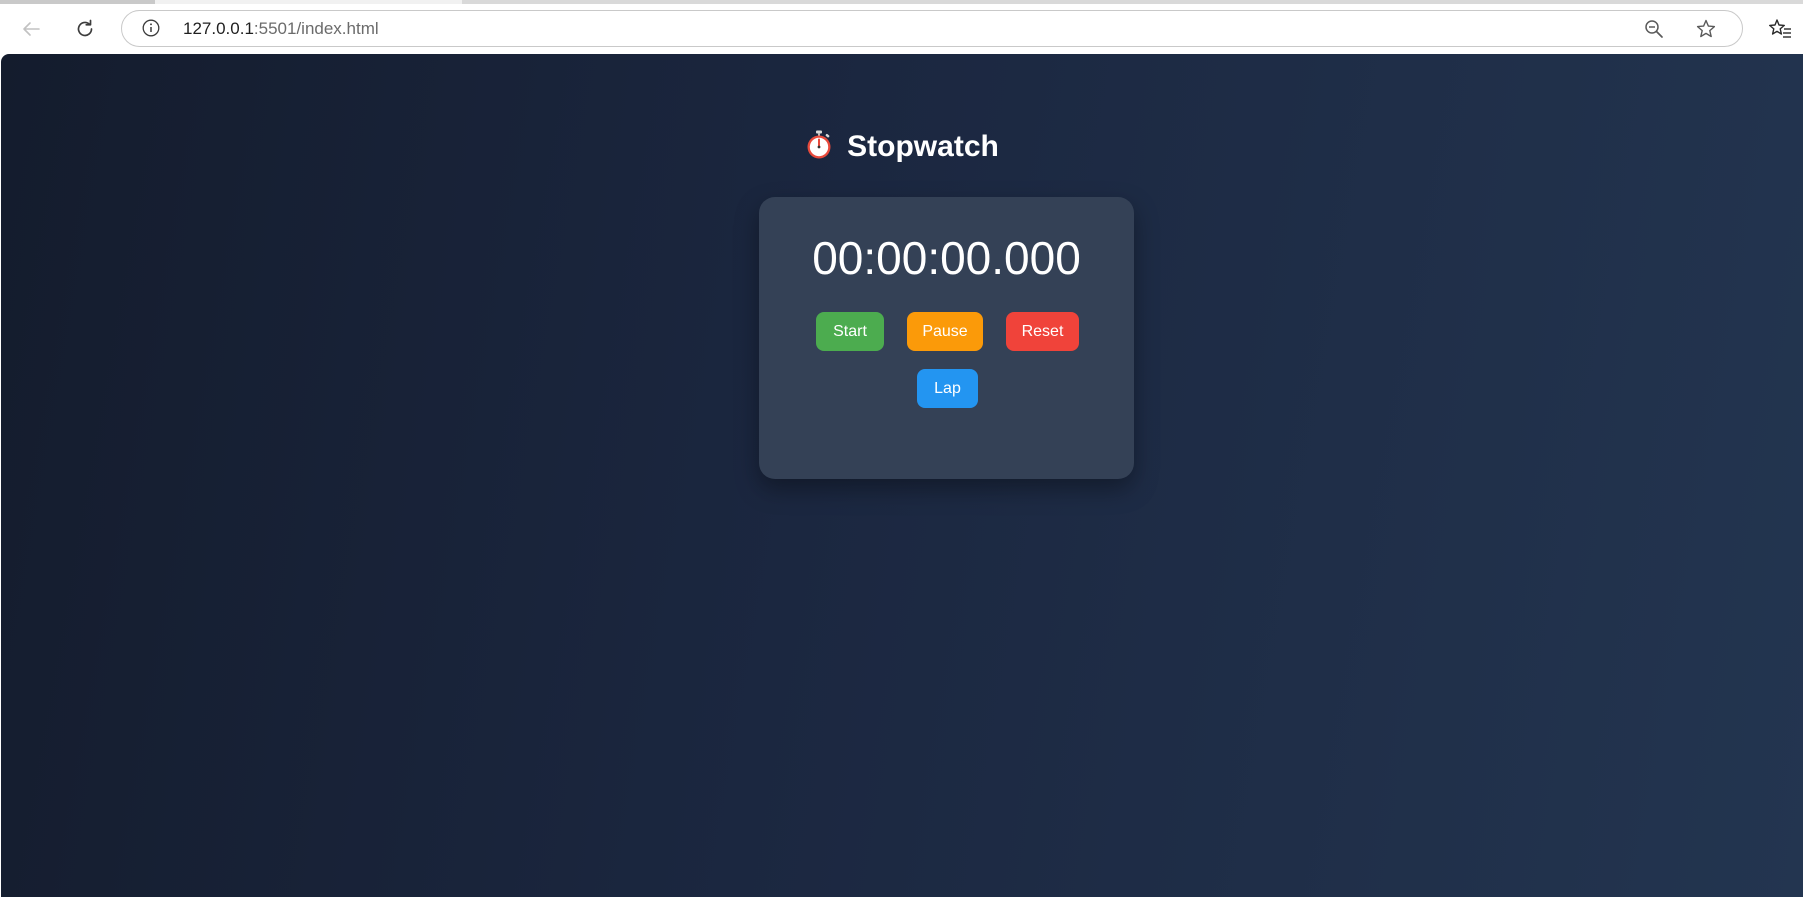 The width and height of the screenshot is (1803, 897). I want to click on tab-strip, so click(901, 2).